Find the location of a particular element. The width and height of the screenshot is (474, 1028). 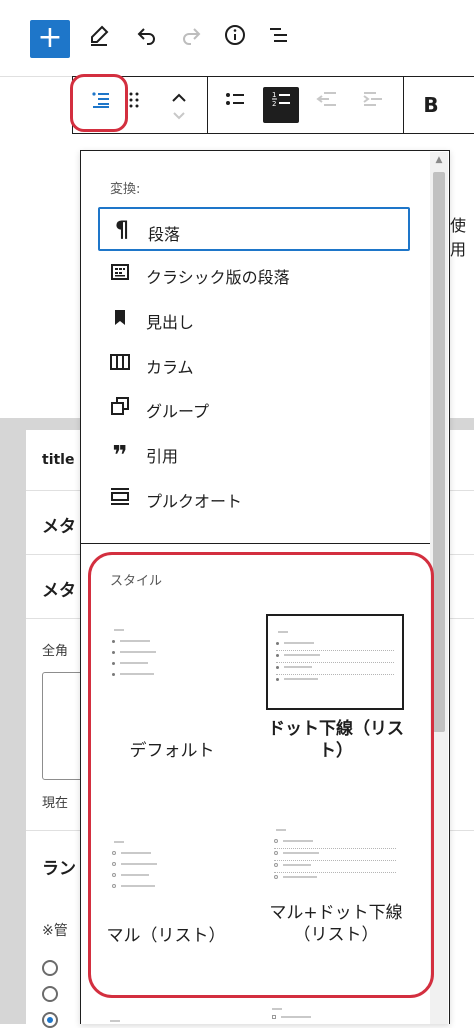

transform-item-heading: 見出し is located at coordinates (254, 319).